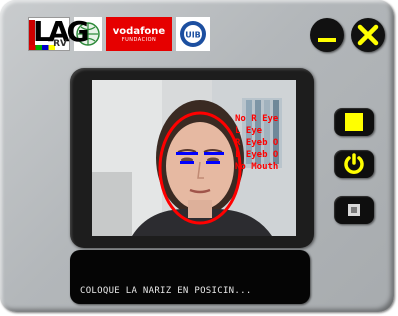  Describe the element at coordinates (187, 162) in the screenshot. I see `left-eye-marker` at that location.